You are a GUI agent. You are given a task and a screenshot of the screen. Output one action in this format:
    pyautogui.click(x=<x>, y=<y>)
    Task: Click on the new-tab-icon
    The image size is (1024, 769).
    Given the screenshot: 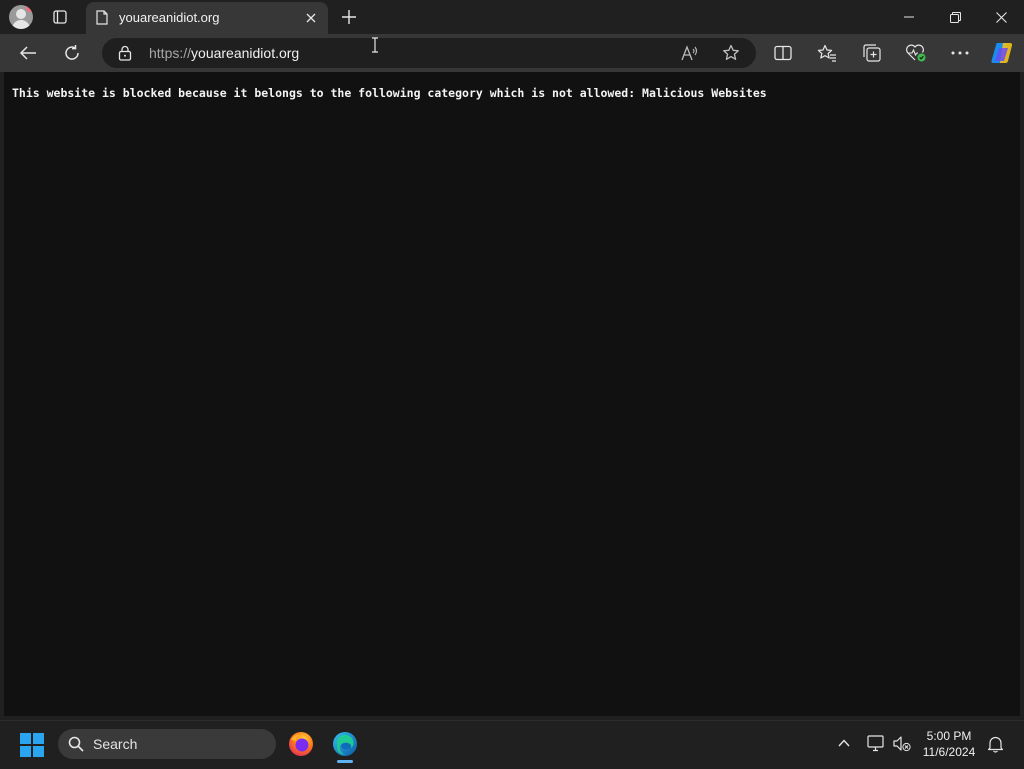 What is the action you would take?
    pyautogui.click(x=349, y=17)
    